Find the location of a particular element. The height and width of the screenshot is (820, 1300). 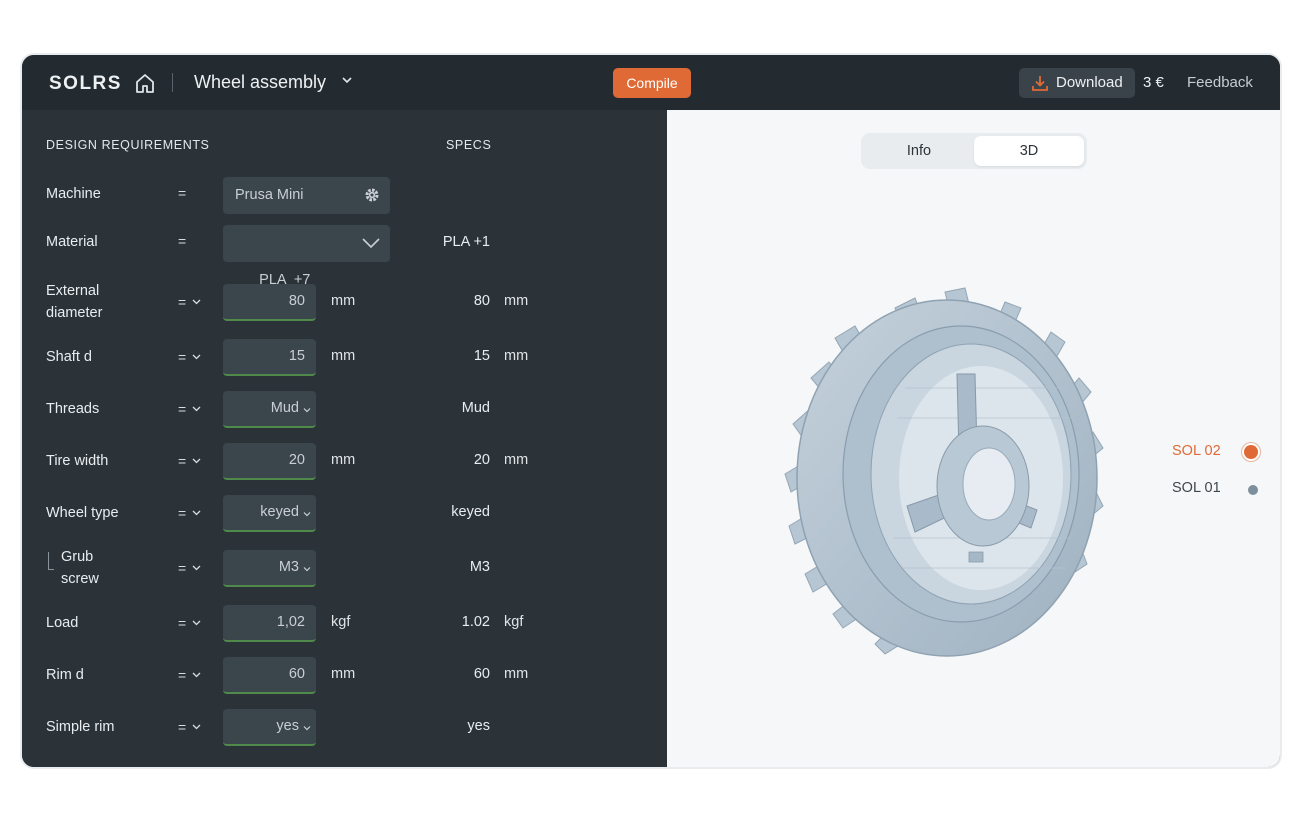

machine-field: Prusa Mini is located at coordinates (306, 195).